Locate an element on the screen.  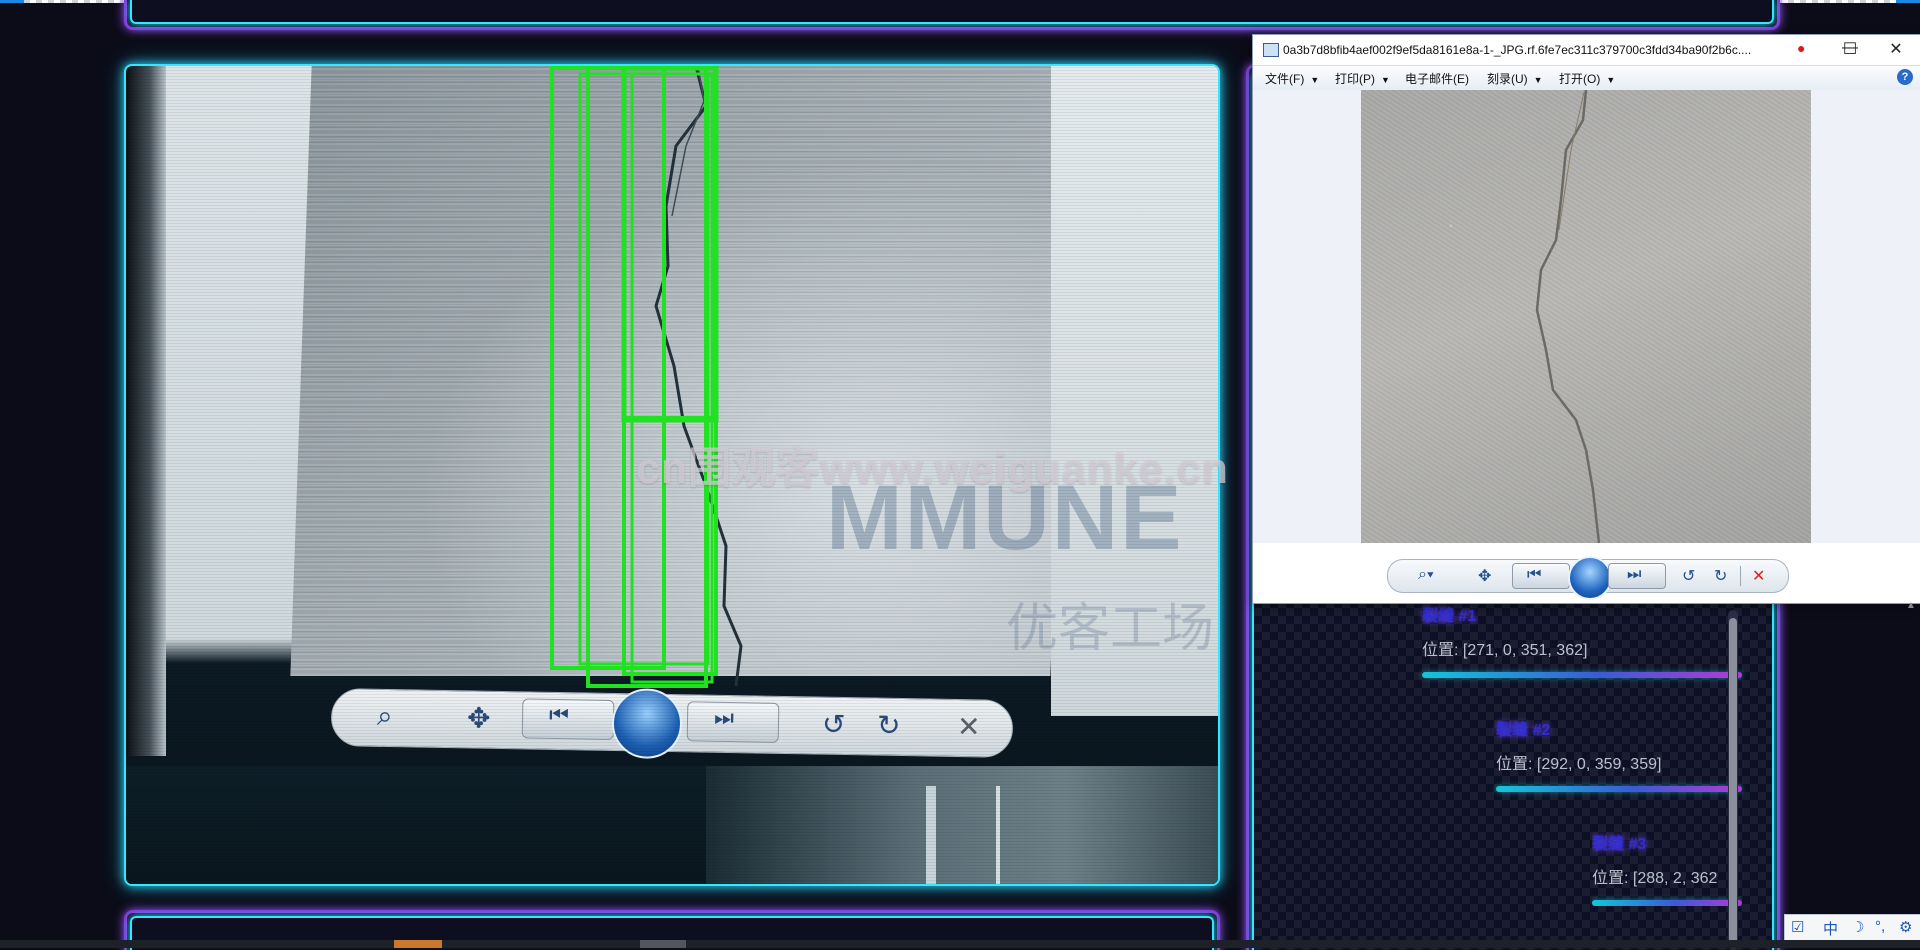
site-watermark: cn围观客www.weiguanke.cn is located at coordinates (932, 469).